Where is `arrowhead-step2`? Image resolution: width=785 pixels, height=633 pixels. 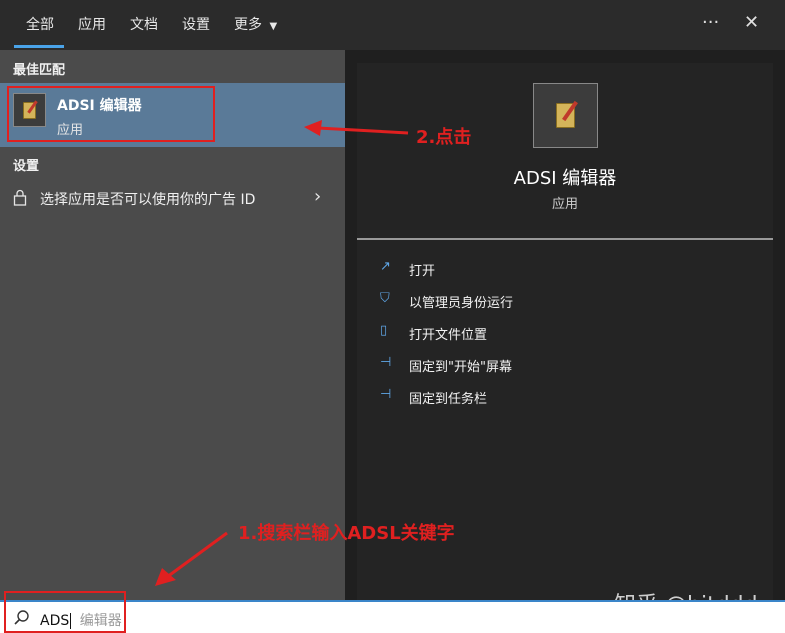 arrowhead-step2 is located at coordinates (313, 128).